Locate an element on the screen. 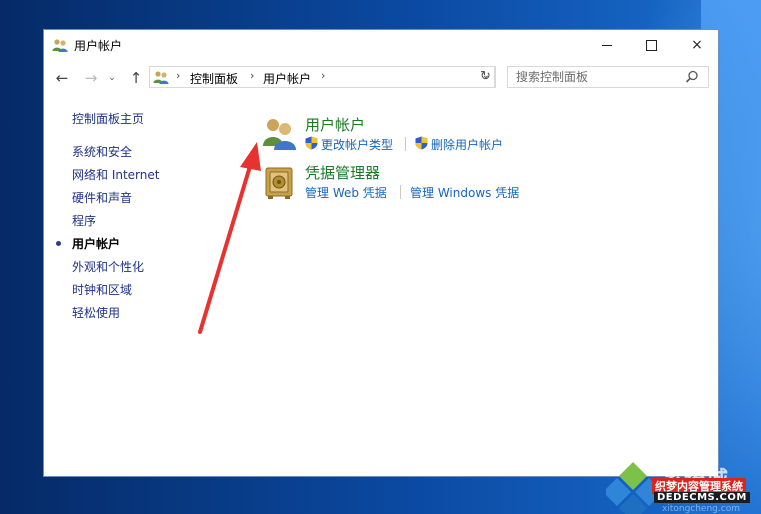 The image size is (761, 514). sidebar-item-network-internet: 网络和 Internet is located at coordinates (115, 174).